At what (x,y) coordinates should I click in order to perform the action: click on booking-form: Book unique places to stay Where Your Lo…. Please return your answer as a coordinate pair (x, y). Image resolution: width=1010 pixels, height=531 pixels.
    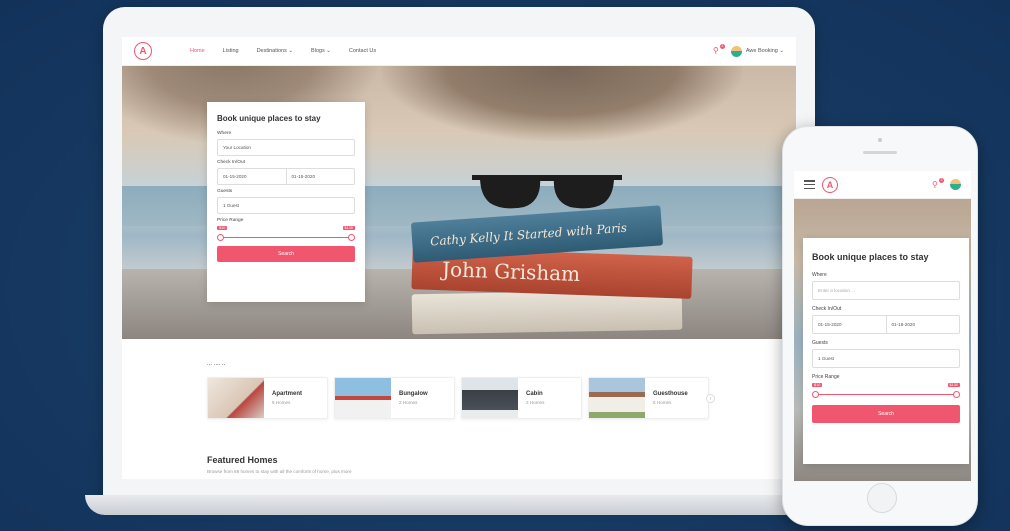
    Looking at the image, I should click on (286, 202).